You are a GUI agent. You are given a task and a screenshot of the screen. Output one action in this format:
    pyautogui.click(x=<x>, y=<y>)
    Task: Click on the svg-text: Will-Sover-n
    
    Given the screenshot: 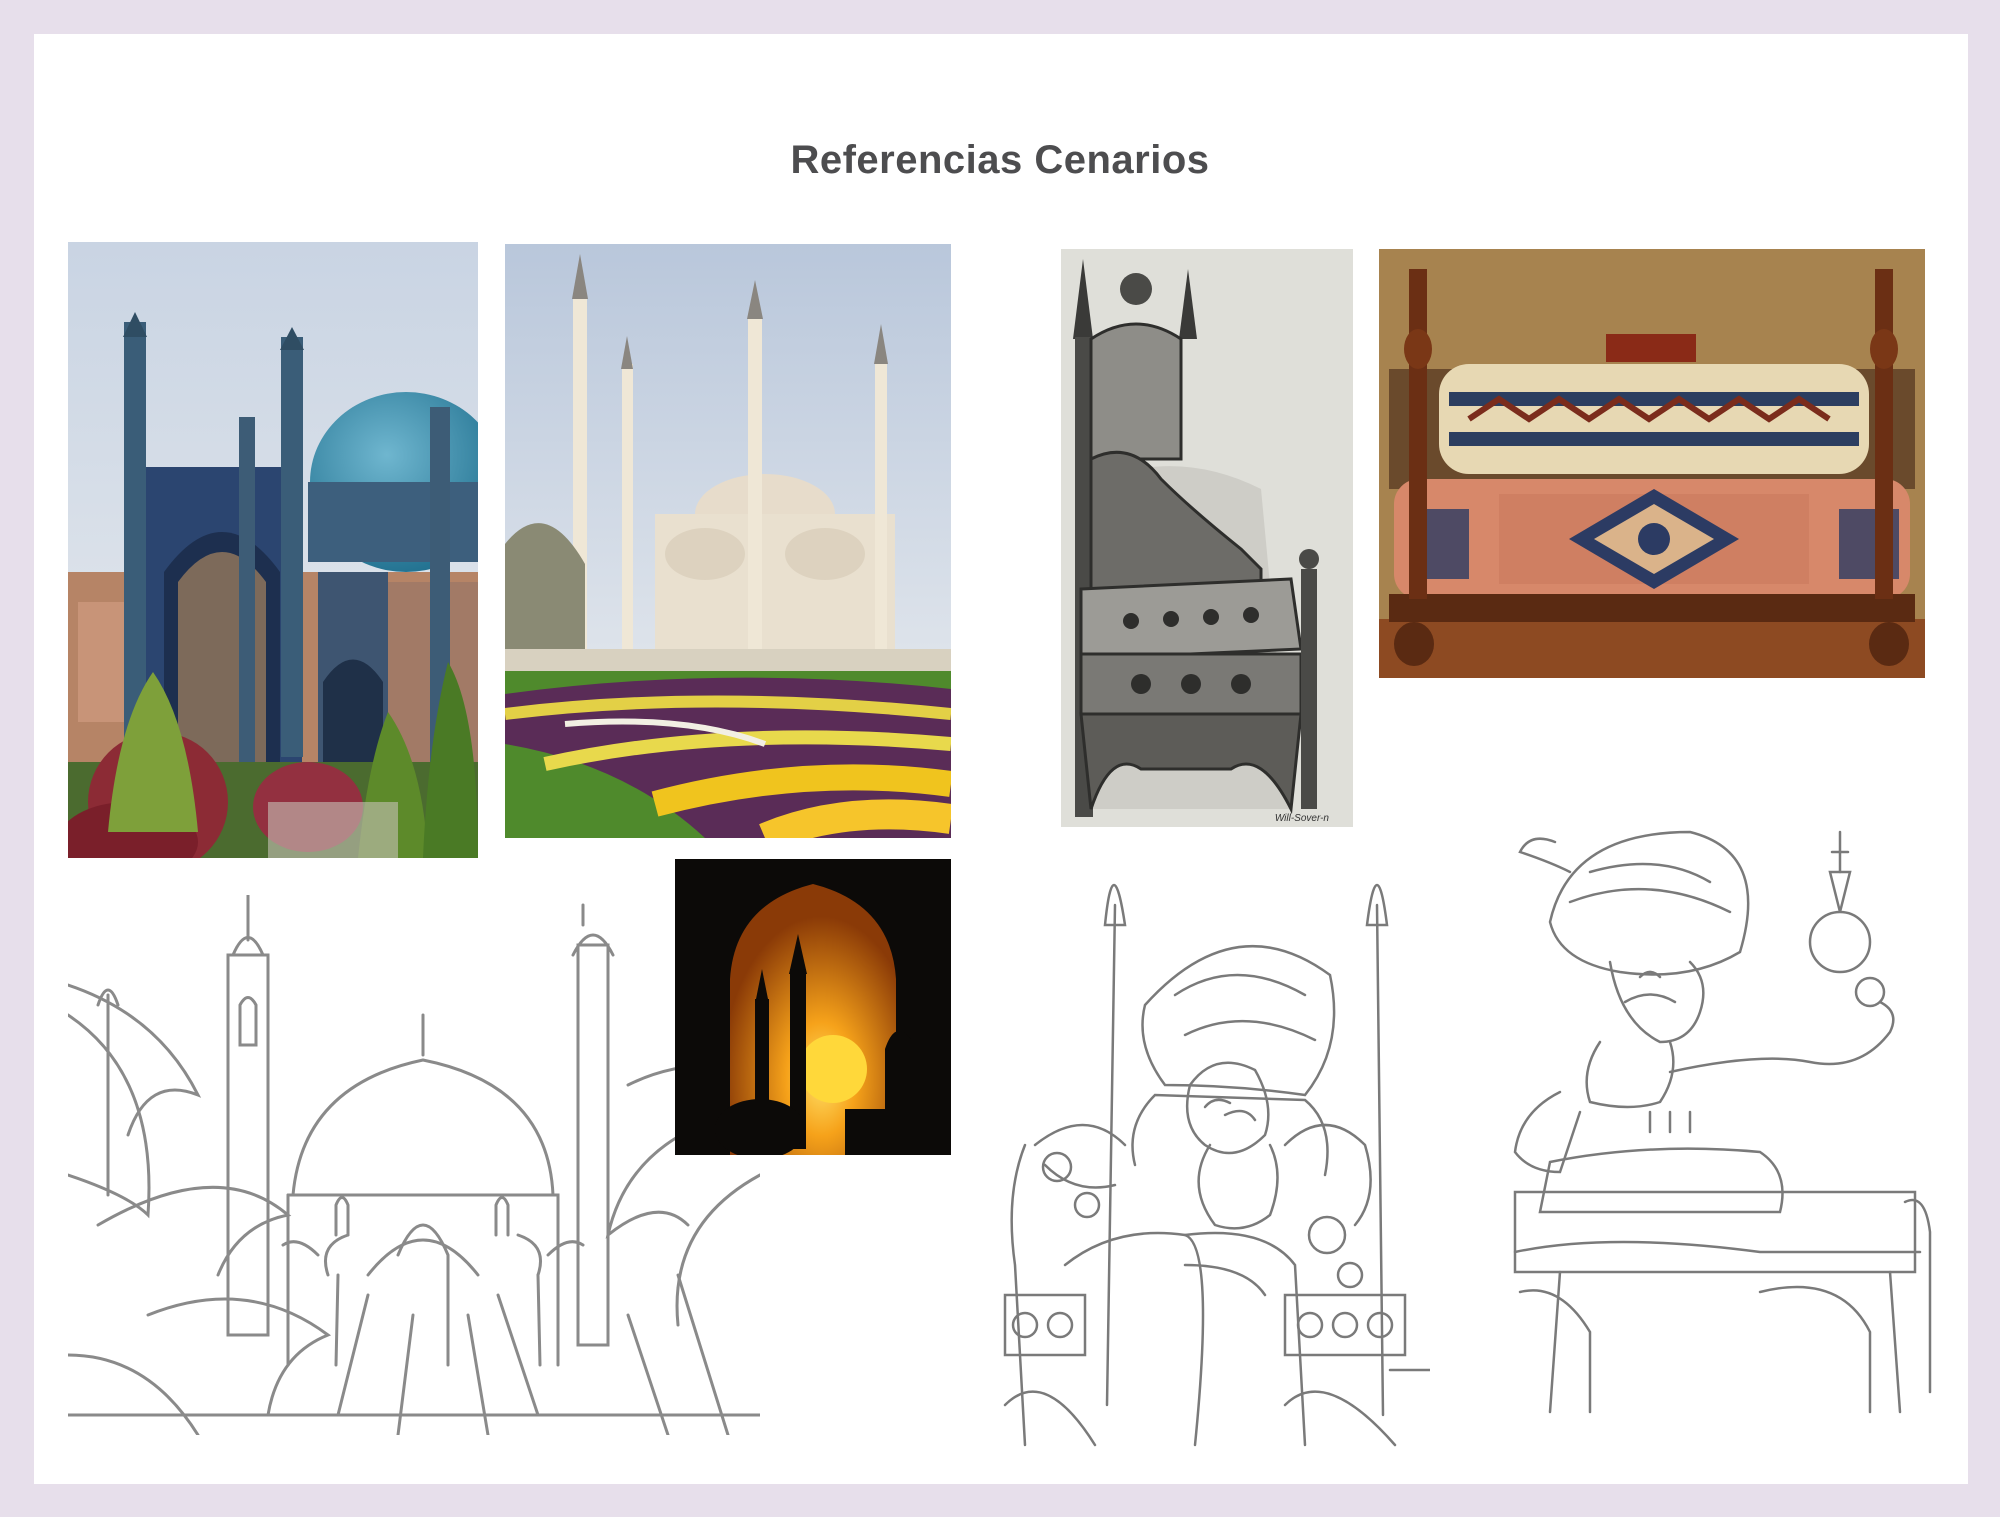 What is the action you would take?
    pyautogui.click(x=1302, y=818)
    